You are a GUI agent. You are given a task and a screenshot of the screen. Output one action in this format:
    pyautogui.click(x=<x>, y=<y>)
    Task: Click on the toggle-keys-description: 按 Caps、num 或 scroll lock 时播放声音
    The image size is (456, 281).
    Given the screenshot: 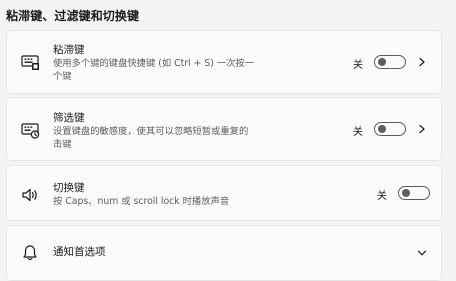 What is the action you would take?
    pyautogui.click(x=141, y=201)
    